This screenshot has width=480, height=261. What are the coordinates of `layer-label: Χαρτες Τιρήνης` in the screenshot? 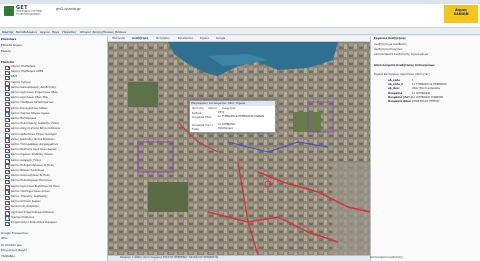 It's located at (21, 82).